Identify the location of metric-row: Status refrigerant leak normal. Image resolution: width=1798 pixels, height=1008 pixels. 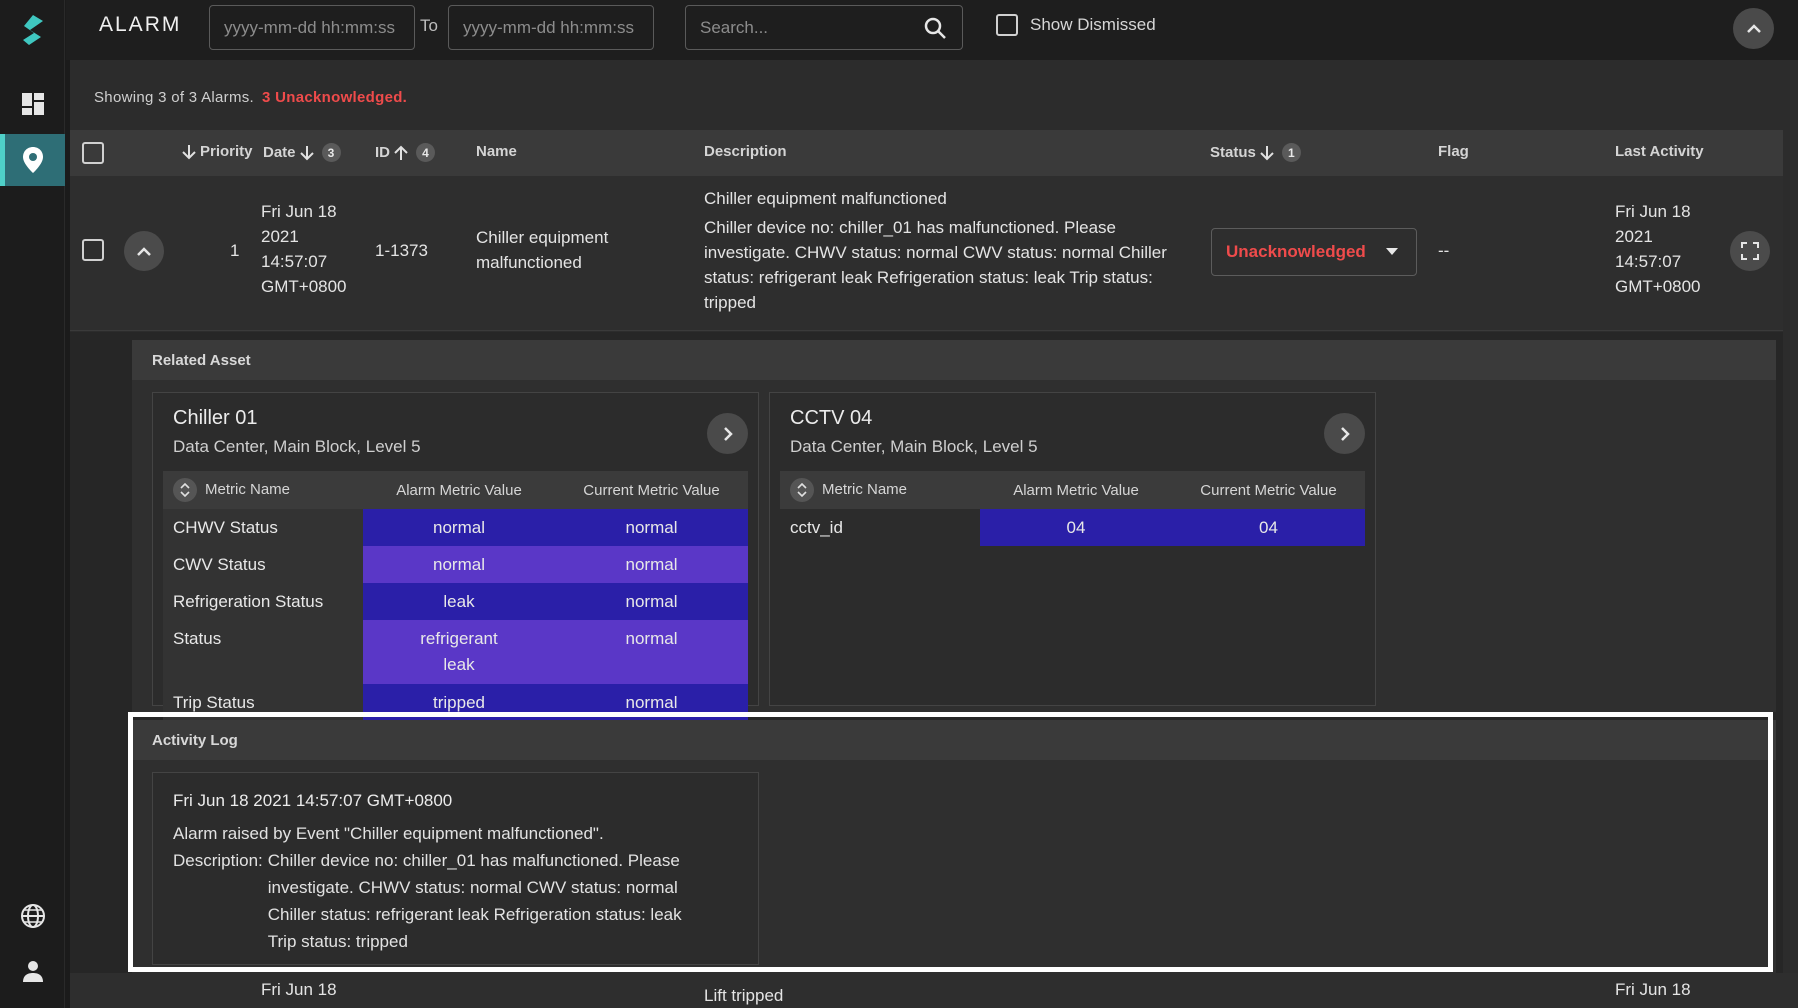
(455, 652).